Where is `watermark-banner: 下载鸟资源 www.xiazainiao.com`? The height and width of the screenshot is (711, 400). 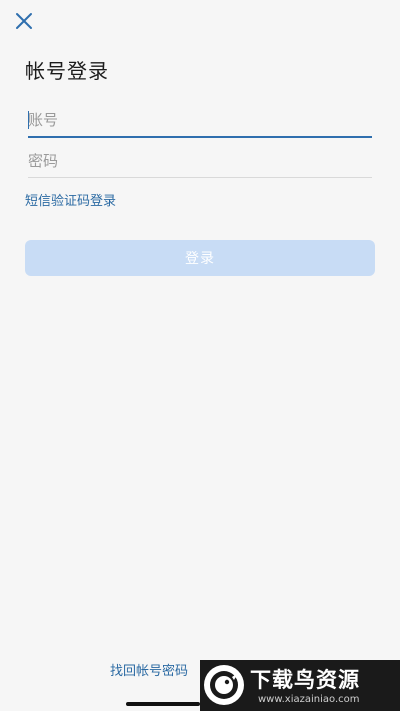
watermark-banner: 下载鸟资源 www.xiazainiao.com is located at coordinates (300, 685).